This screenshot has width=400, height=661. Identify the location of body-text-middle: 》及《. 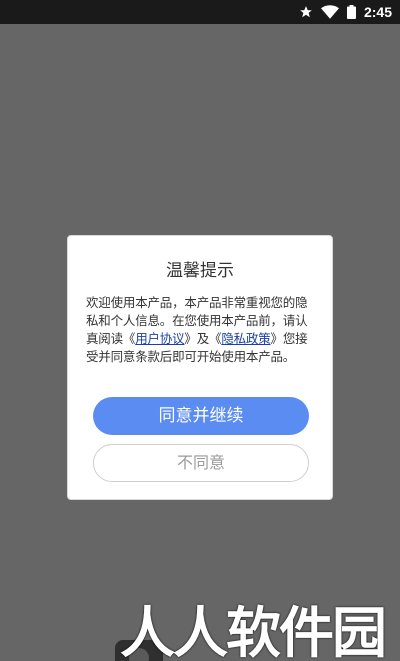
(203, 338).